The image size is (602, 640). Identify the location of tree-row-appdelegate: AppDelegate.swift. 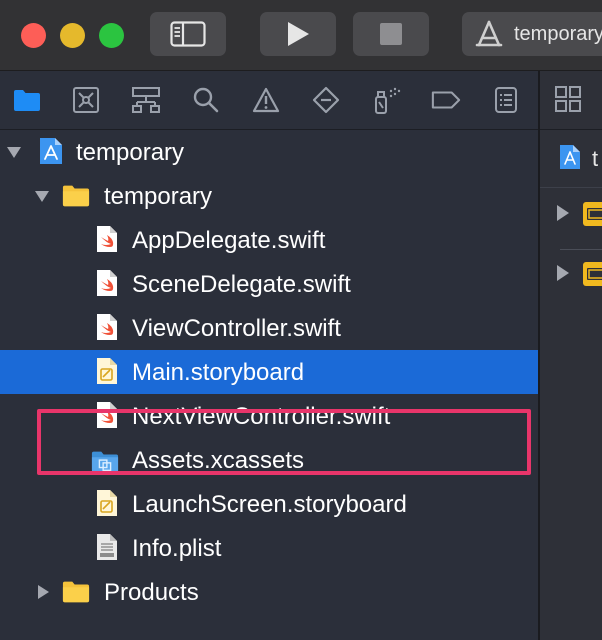
(269, 240).